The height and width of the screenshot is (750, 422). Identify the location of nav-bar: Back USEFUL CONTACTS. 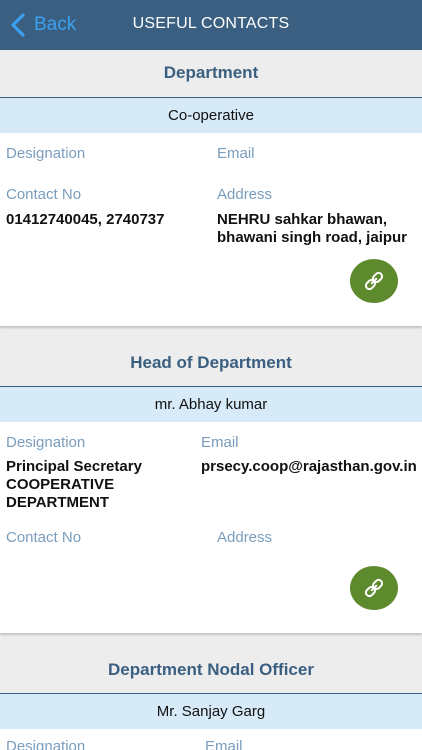
(211, 25).